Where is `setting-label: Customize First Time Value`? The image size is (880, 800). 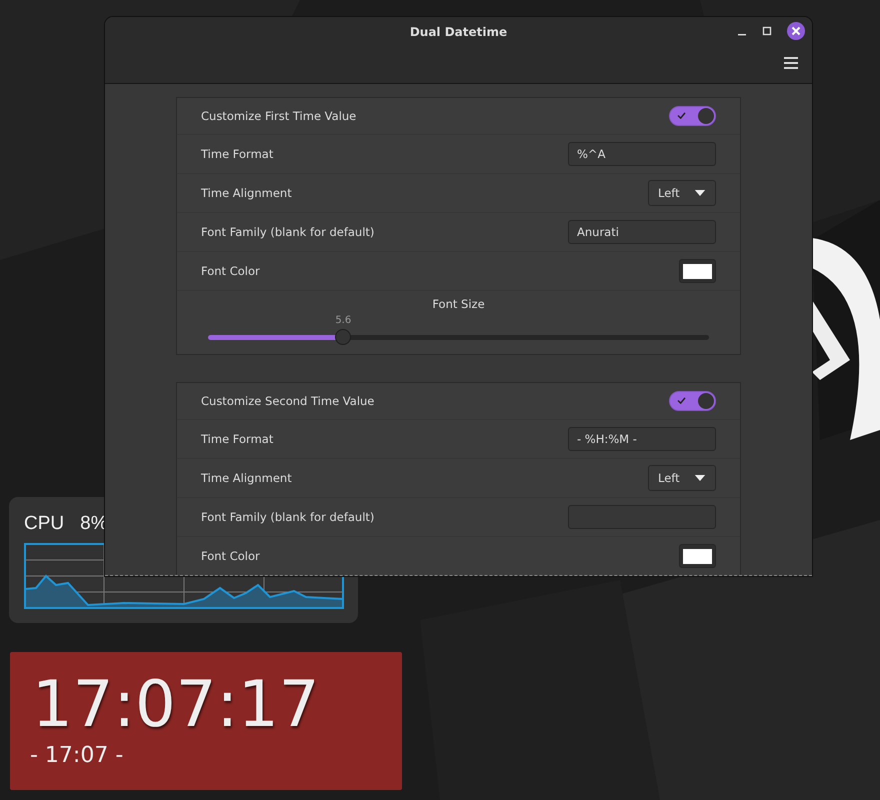
setting-label: Customize First Time Value is located at coordinates (278, 116).